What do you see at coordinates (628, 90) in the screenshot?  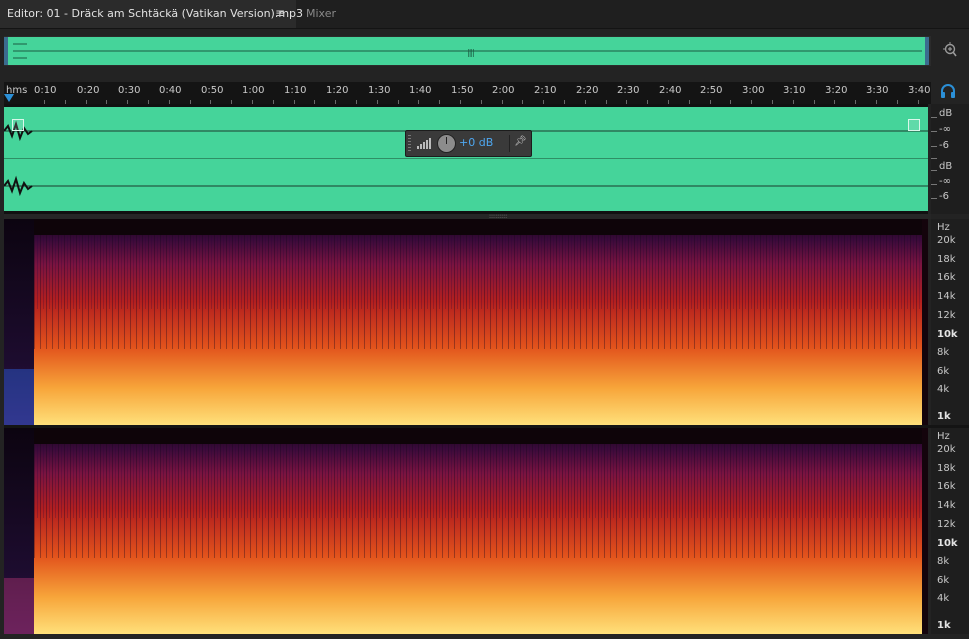 I see `ruler-label: 2:30` at bounding box center [628, 90].